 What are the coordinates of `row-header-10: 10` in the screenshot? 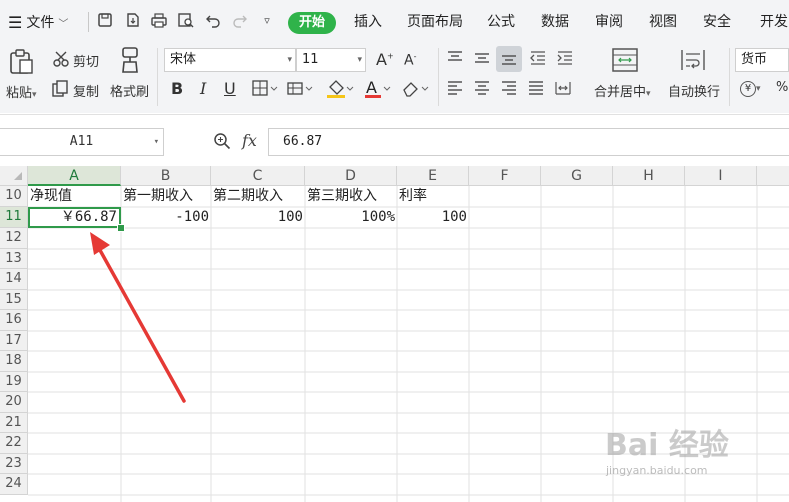 It's located at (14, 196).